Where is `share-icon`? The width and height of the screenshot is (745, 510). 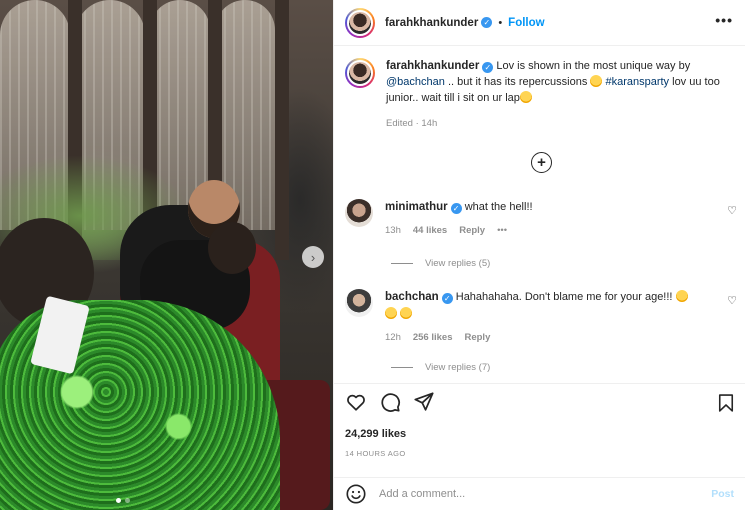
share-icon is located at coordinates (424, 402).